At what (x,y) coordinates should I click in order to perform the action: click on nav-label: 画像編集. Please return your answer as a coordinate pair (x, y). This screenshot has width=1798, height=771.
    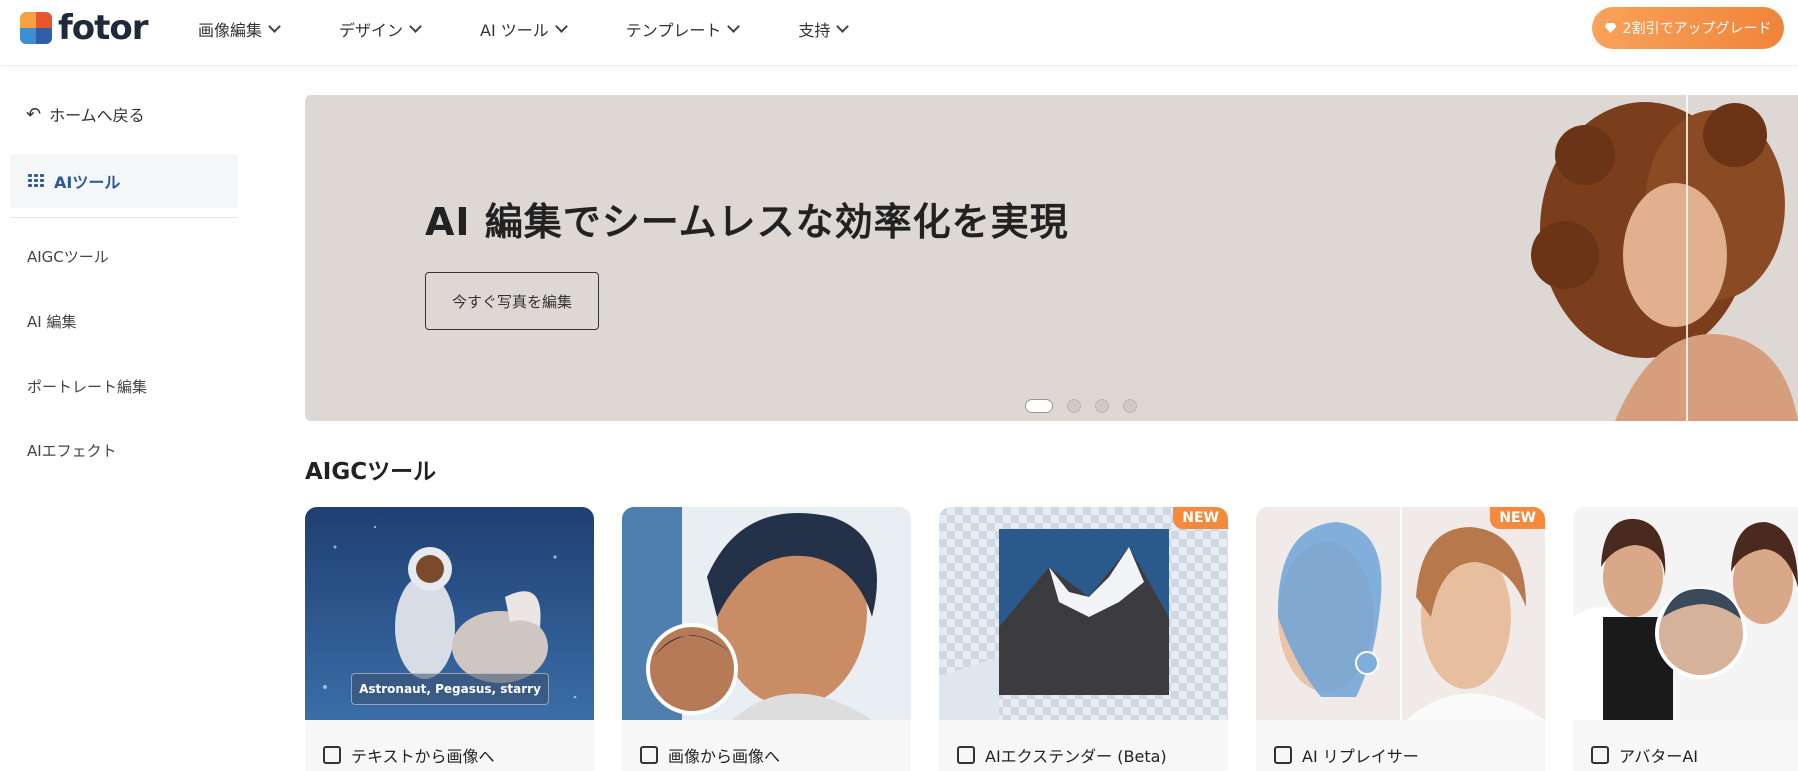
    Looking at the image, I should click on (230, 30).